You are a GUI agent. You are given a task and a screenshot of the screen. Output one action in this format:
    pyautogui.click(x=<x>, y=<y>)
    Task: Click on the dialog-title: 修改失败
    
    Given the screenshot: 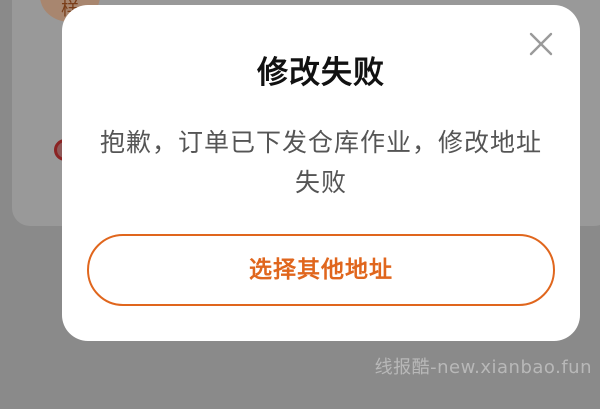 What is the action you would take?
    pyautogui.click(x=321, y=73)
    